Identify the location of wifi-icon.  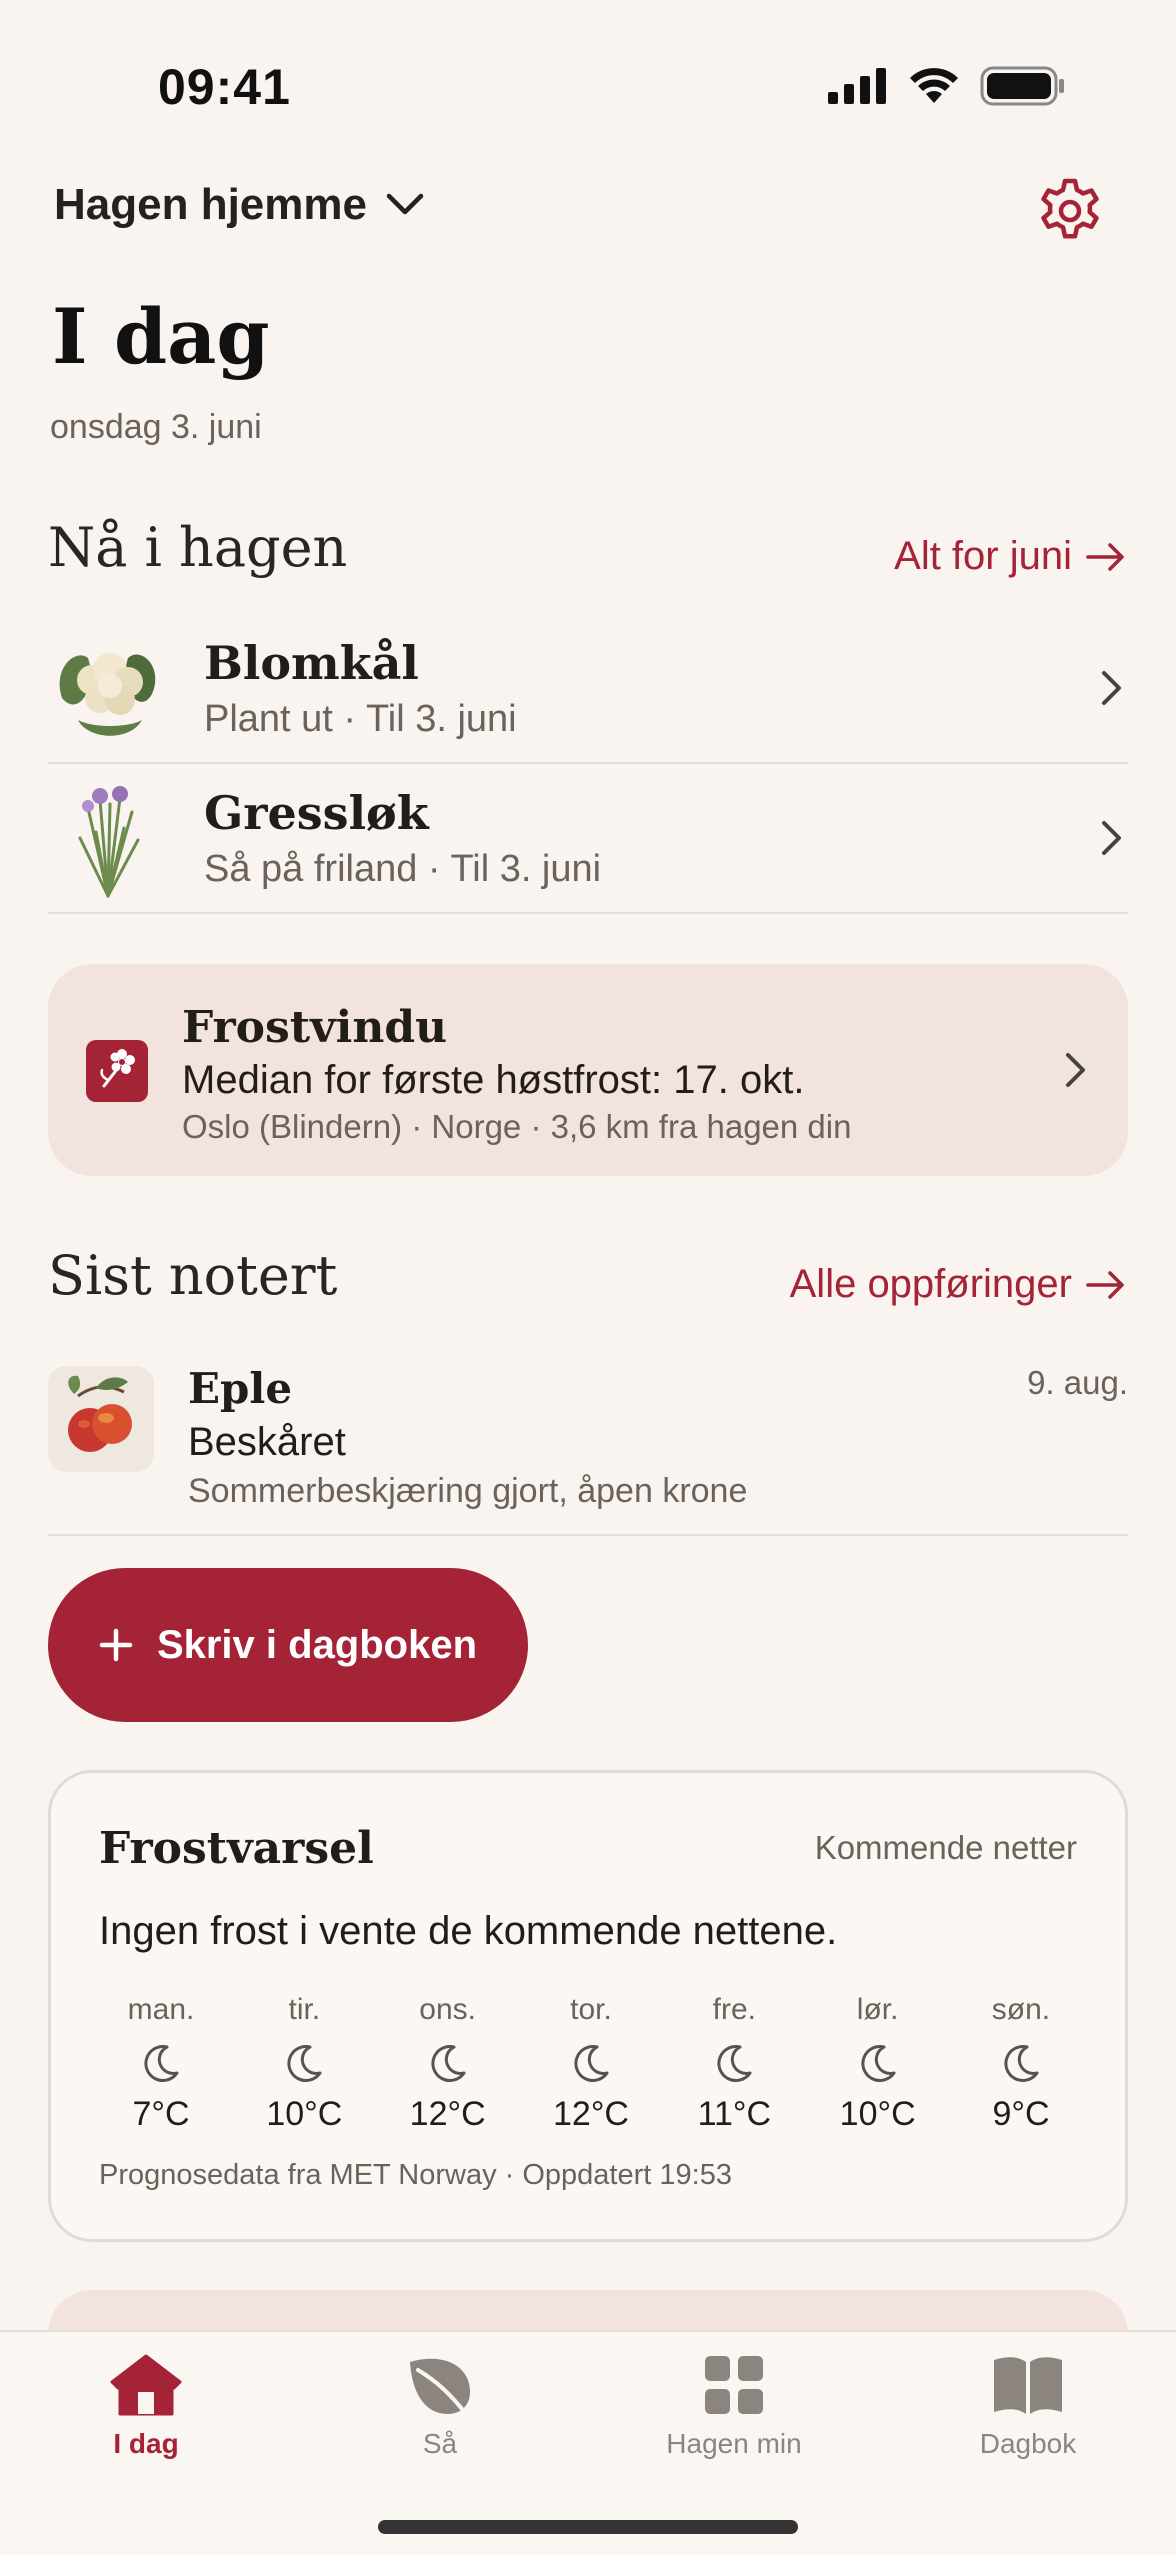
(934, 85).